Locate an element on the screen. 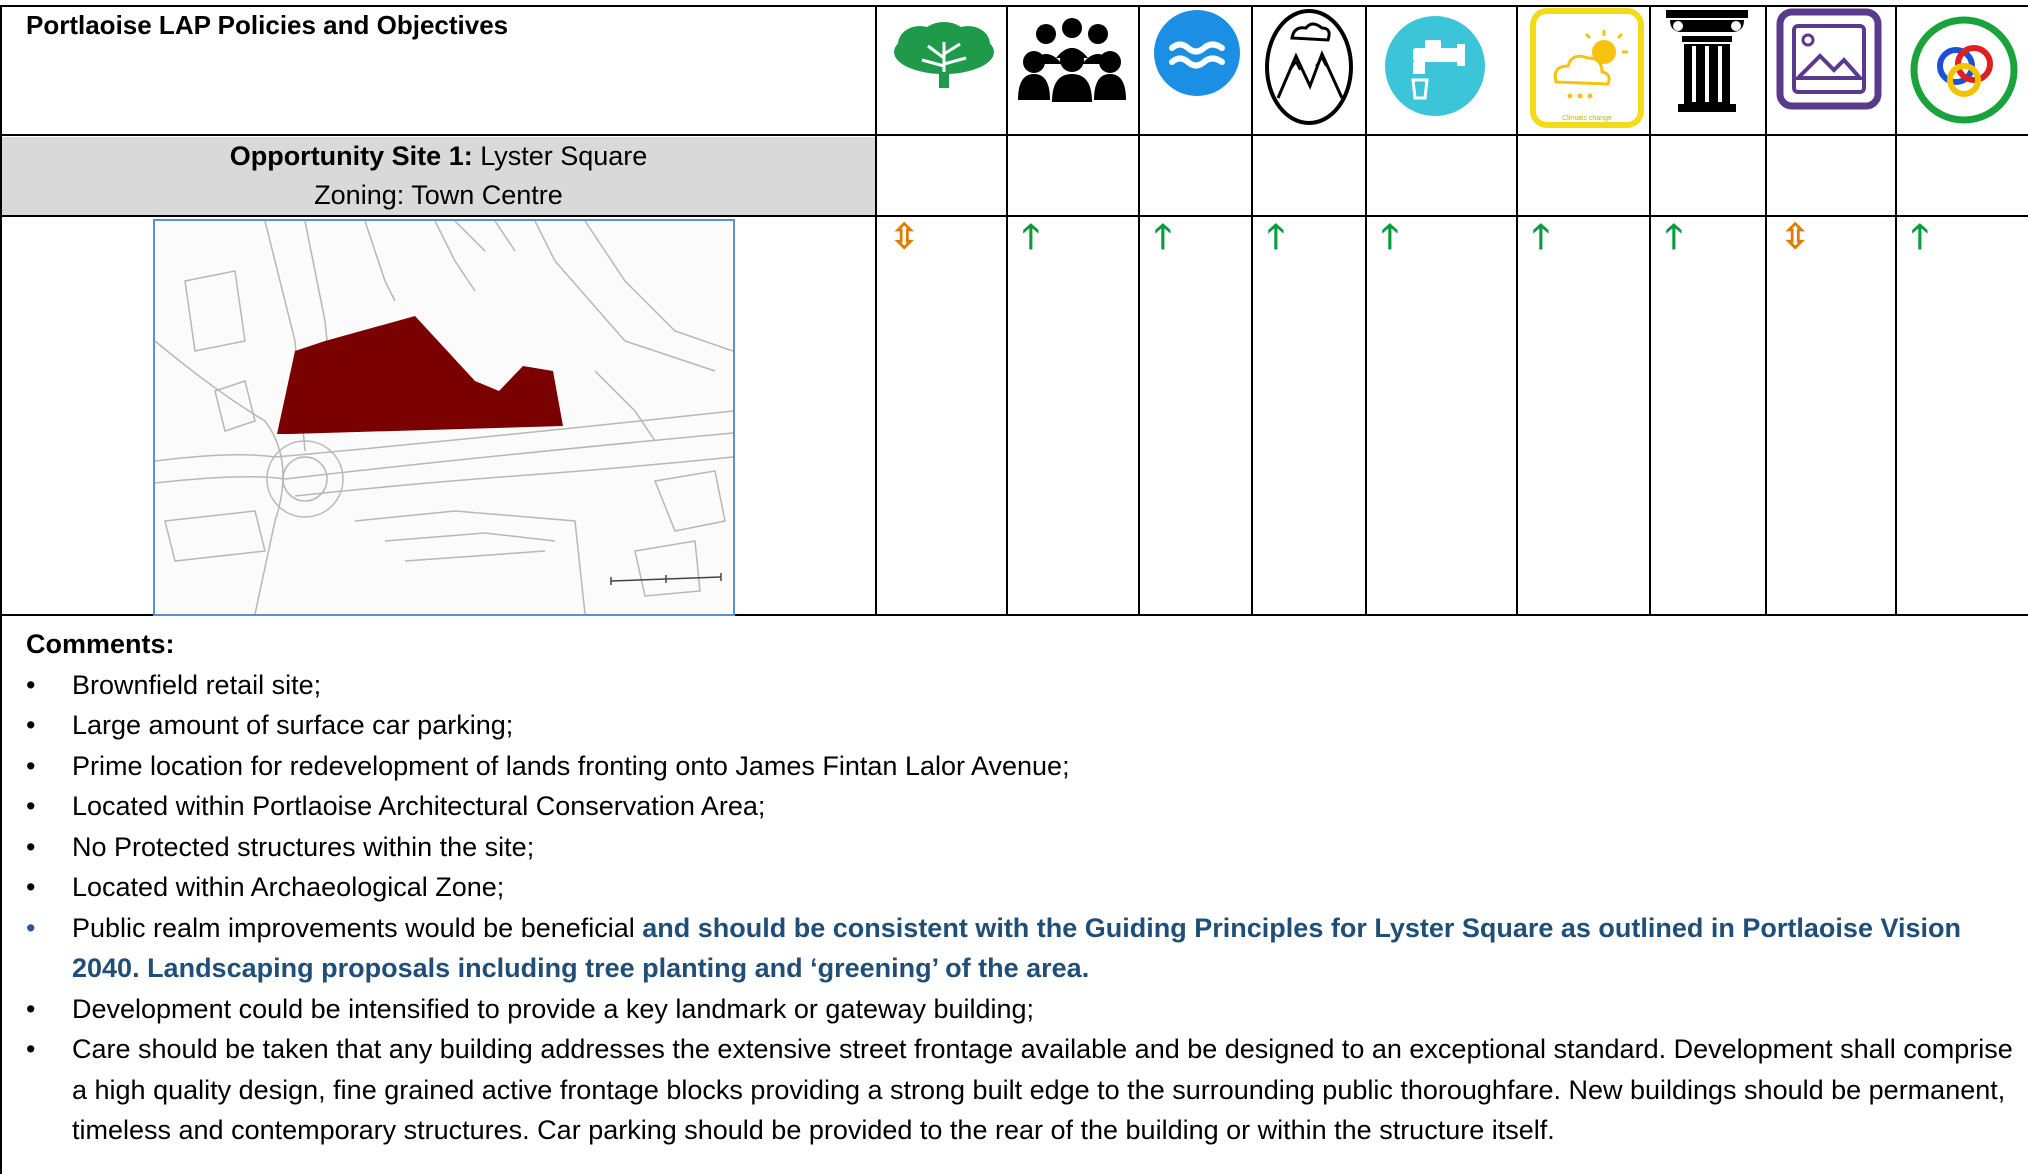 Image resolution: width=2028 pixels, height=1174 pixels. landscape-picture-icon is located at coordinates (1829, 59).